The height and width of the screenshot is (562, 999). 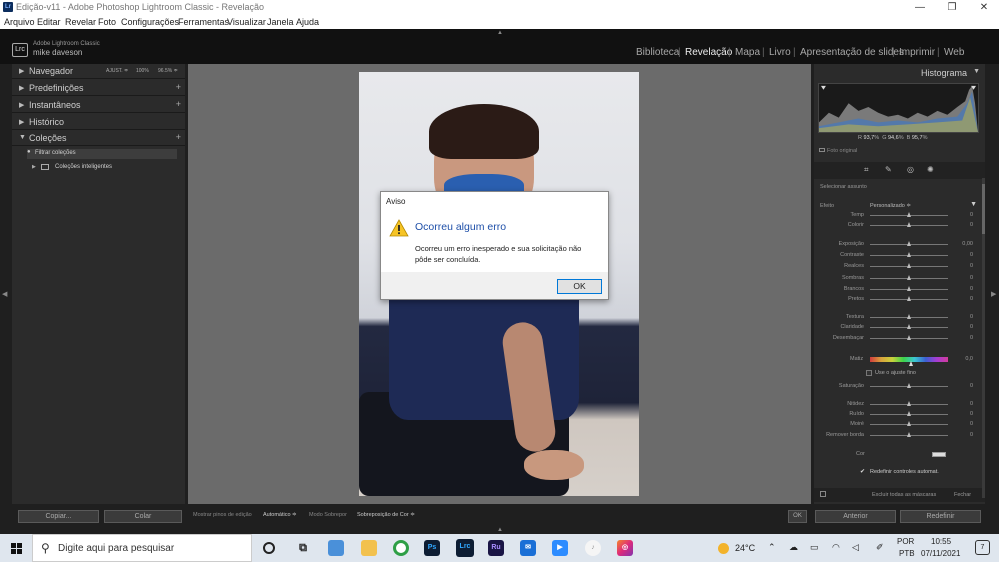 What do you see at coordinates (16, 548) in the screenshot?
I see `windows-start-icon` at bounding box center [16, 548].